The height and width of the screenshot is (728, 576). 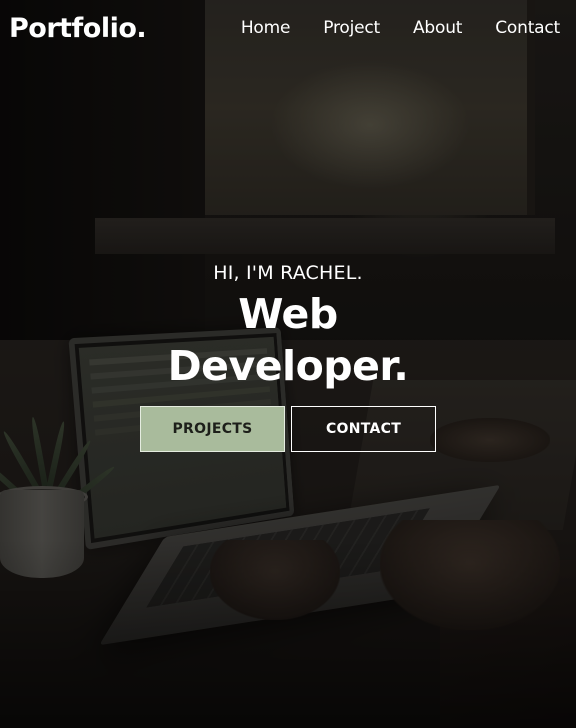 I want to click on nav-link-contact: Contact, so click(x=511, y=28).